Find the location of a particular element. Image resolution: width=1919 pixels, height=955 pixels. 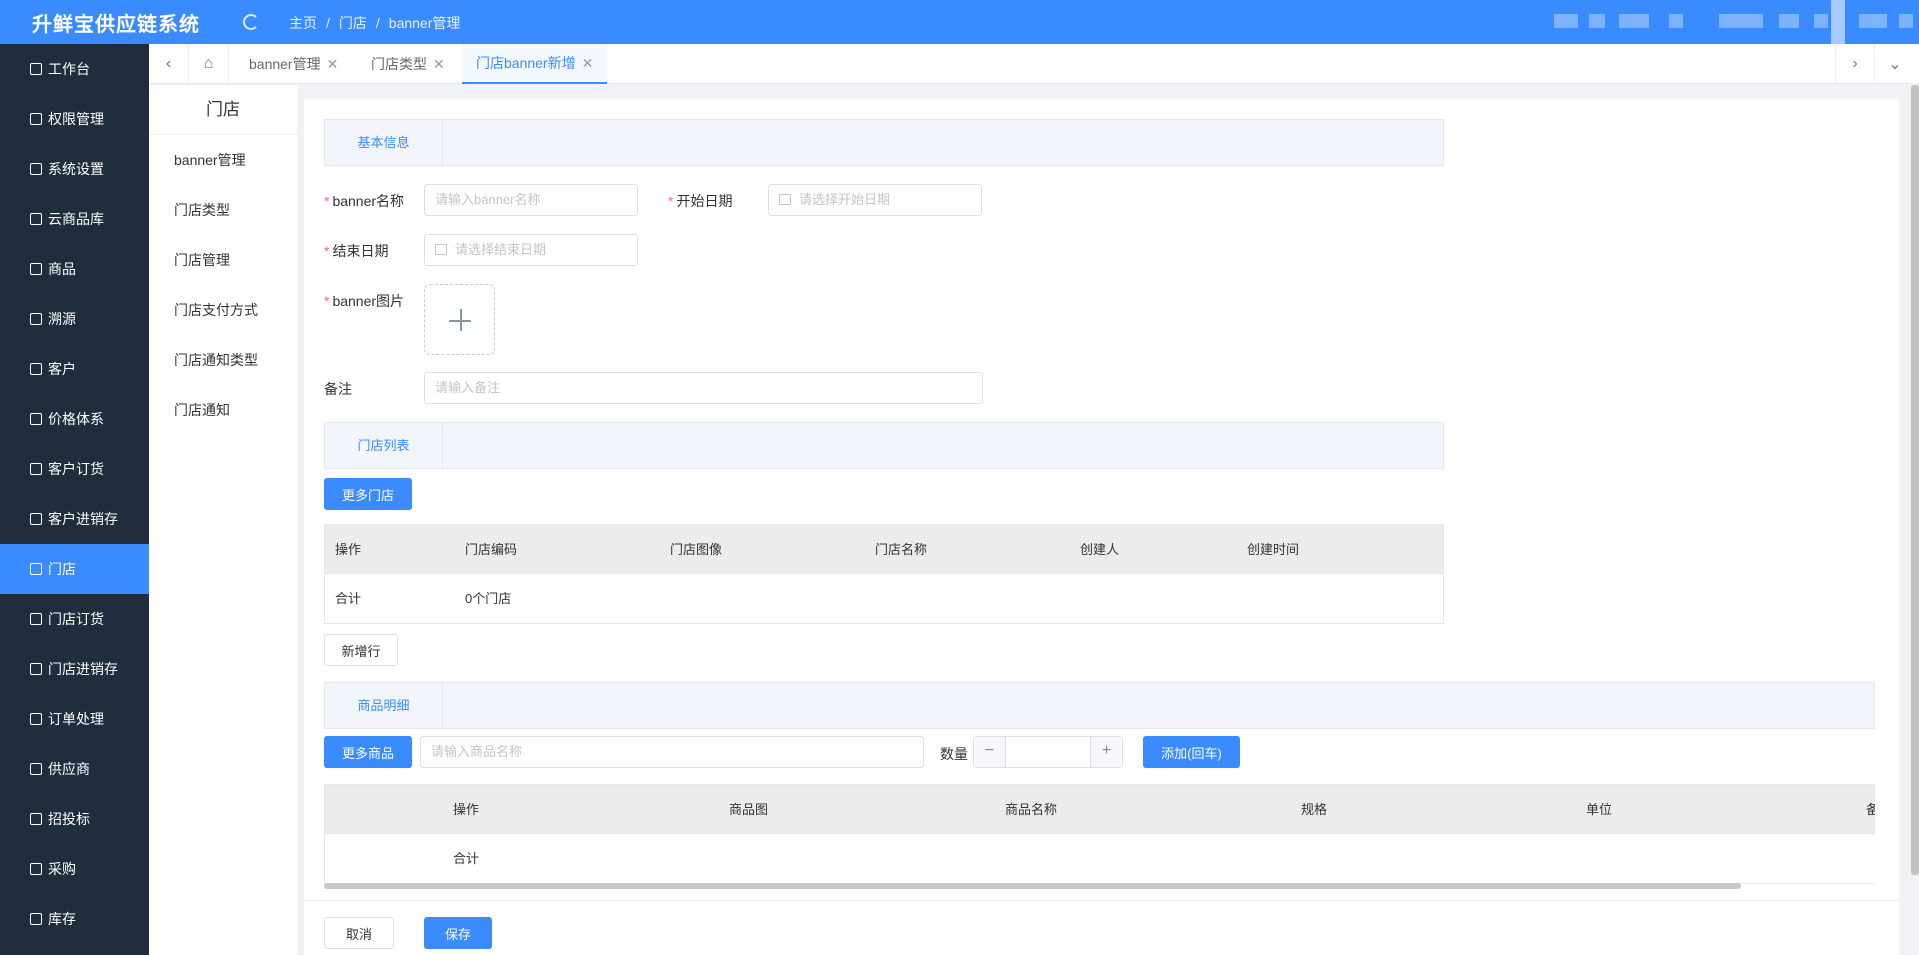

breadcrumb-store: 门店 is located at coordinates (353, 23).